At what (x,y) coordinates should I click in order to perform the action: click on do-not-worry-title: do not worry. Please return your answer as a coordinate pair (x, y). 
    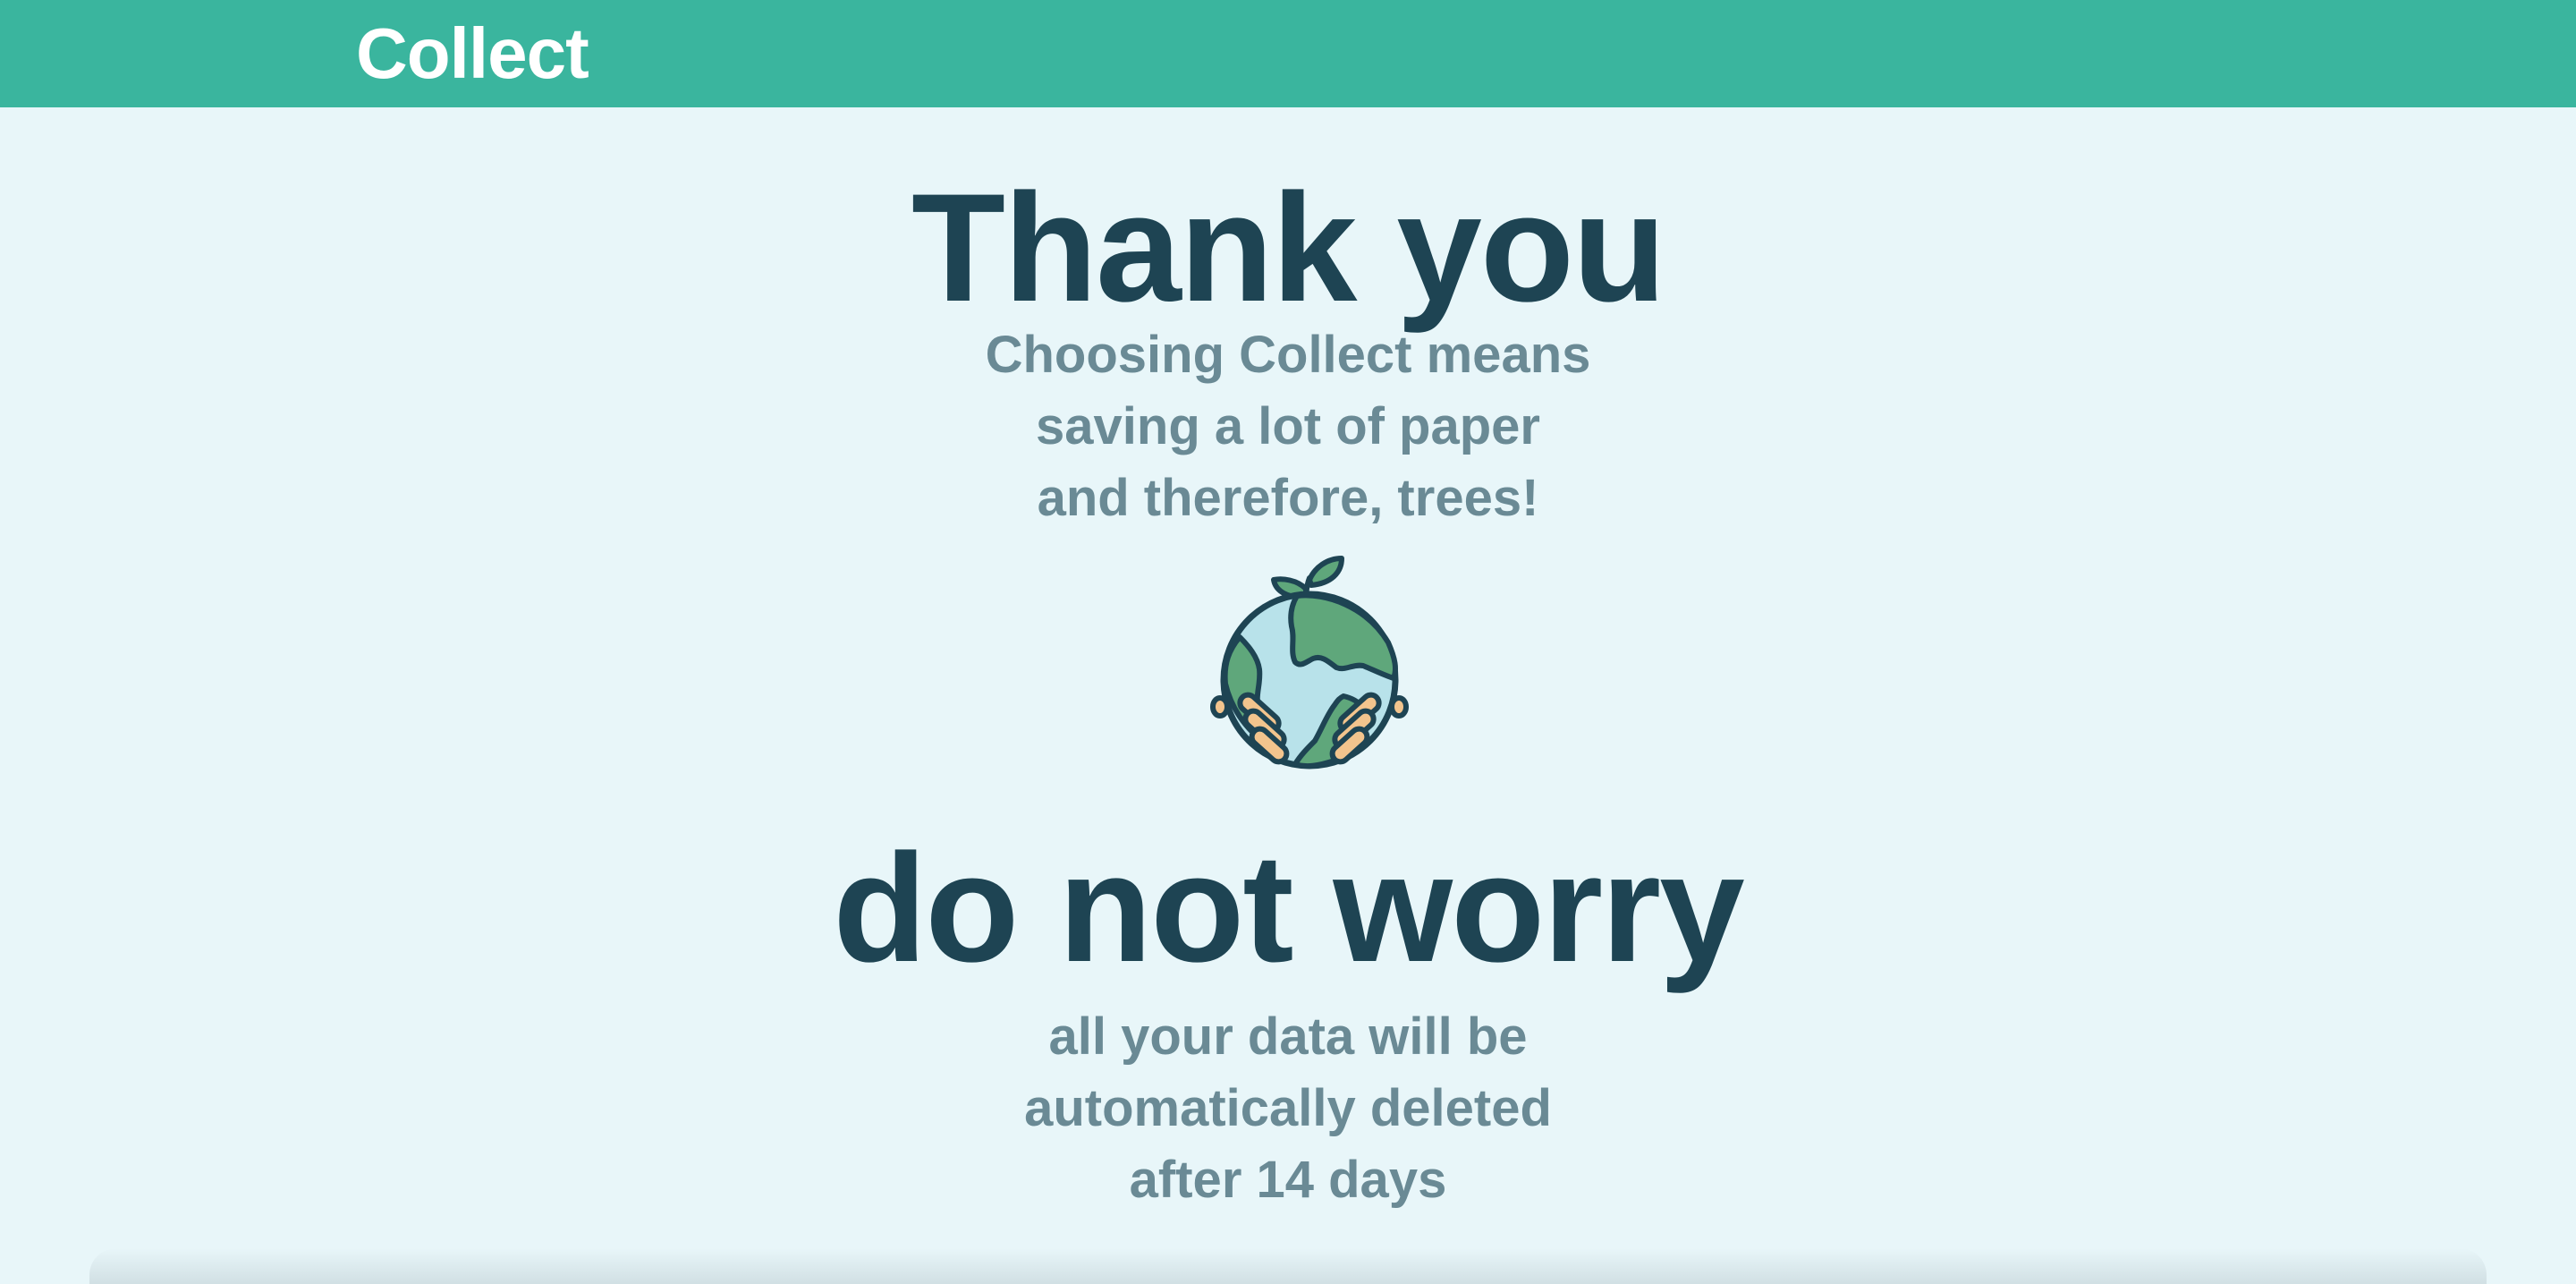
    Looking at the image, I should click on (1289, 908).